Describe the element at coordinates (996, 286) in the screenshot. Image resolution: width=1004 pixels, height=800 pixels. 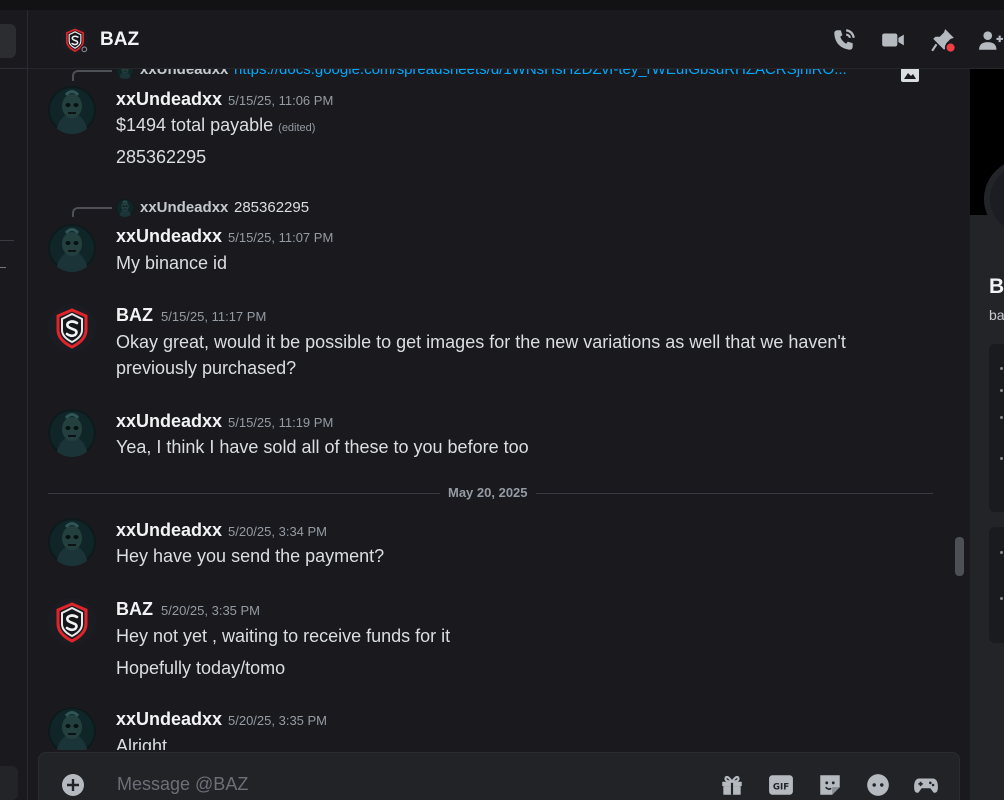
I see `profile-name: B` at that location.